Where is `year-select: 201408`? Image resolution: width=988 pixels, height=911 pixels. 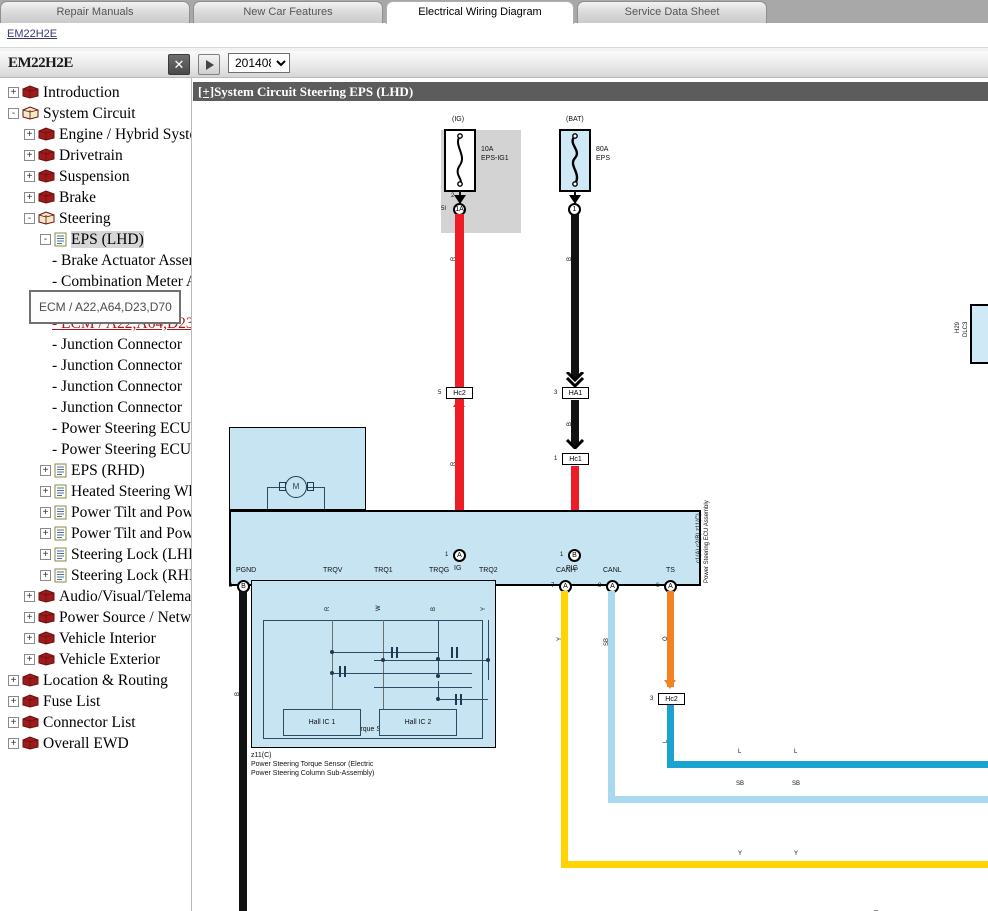 year-select: 201408 is located at coordinates (259, 63).